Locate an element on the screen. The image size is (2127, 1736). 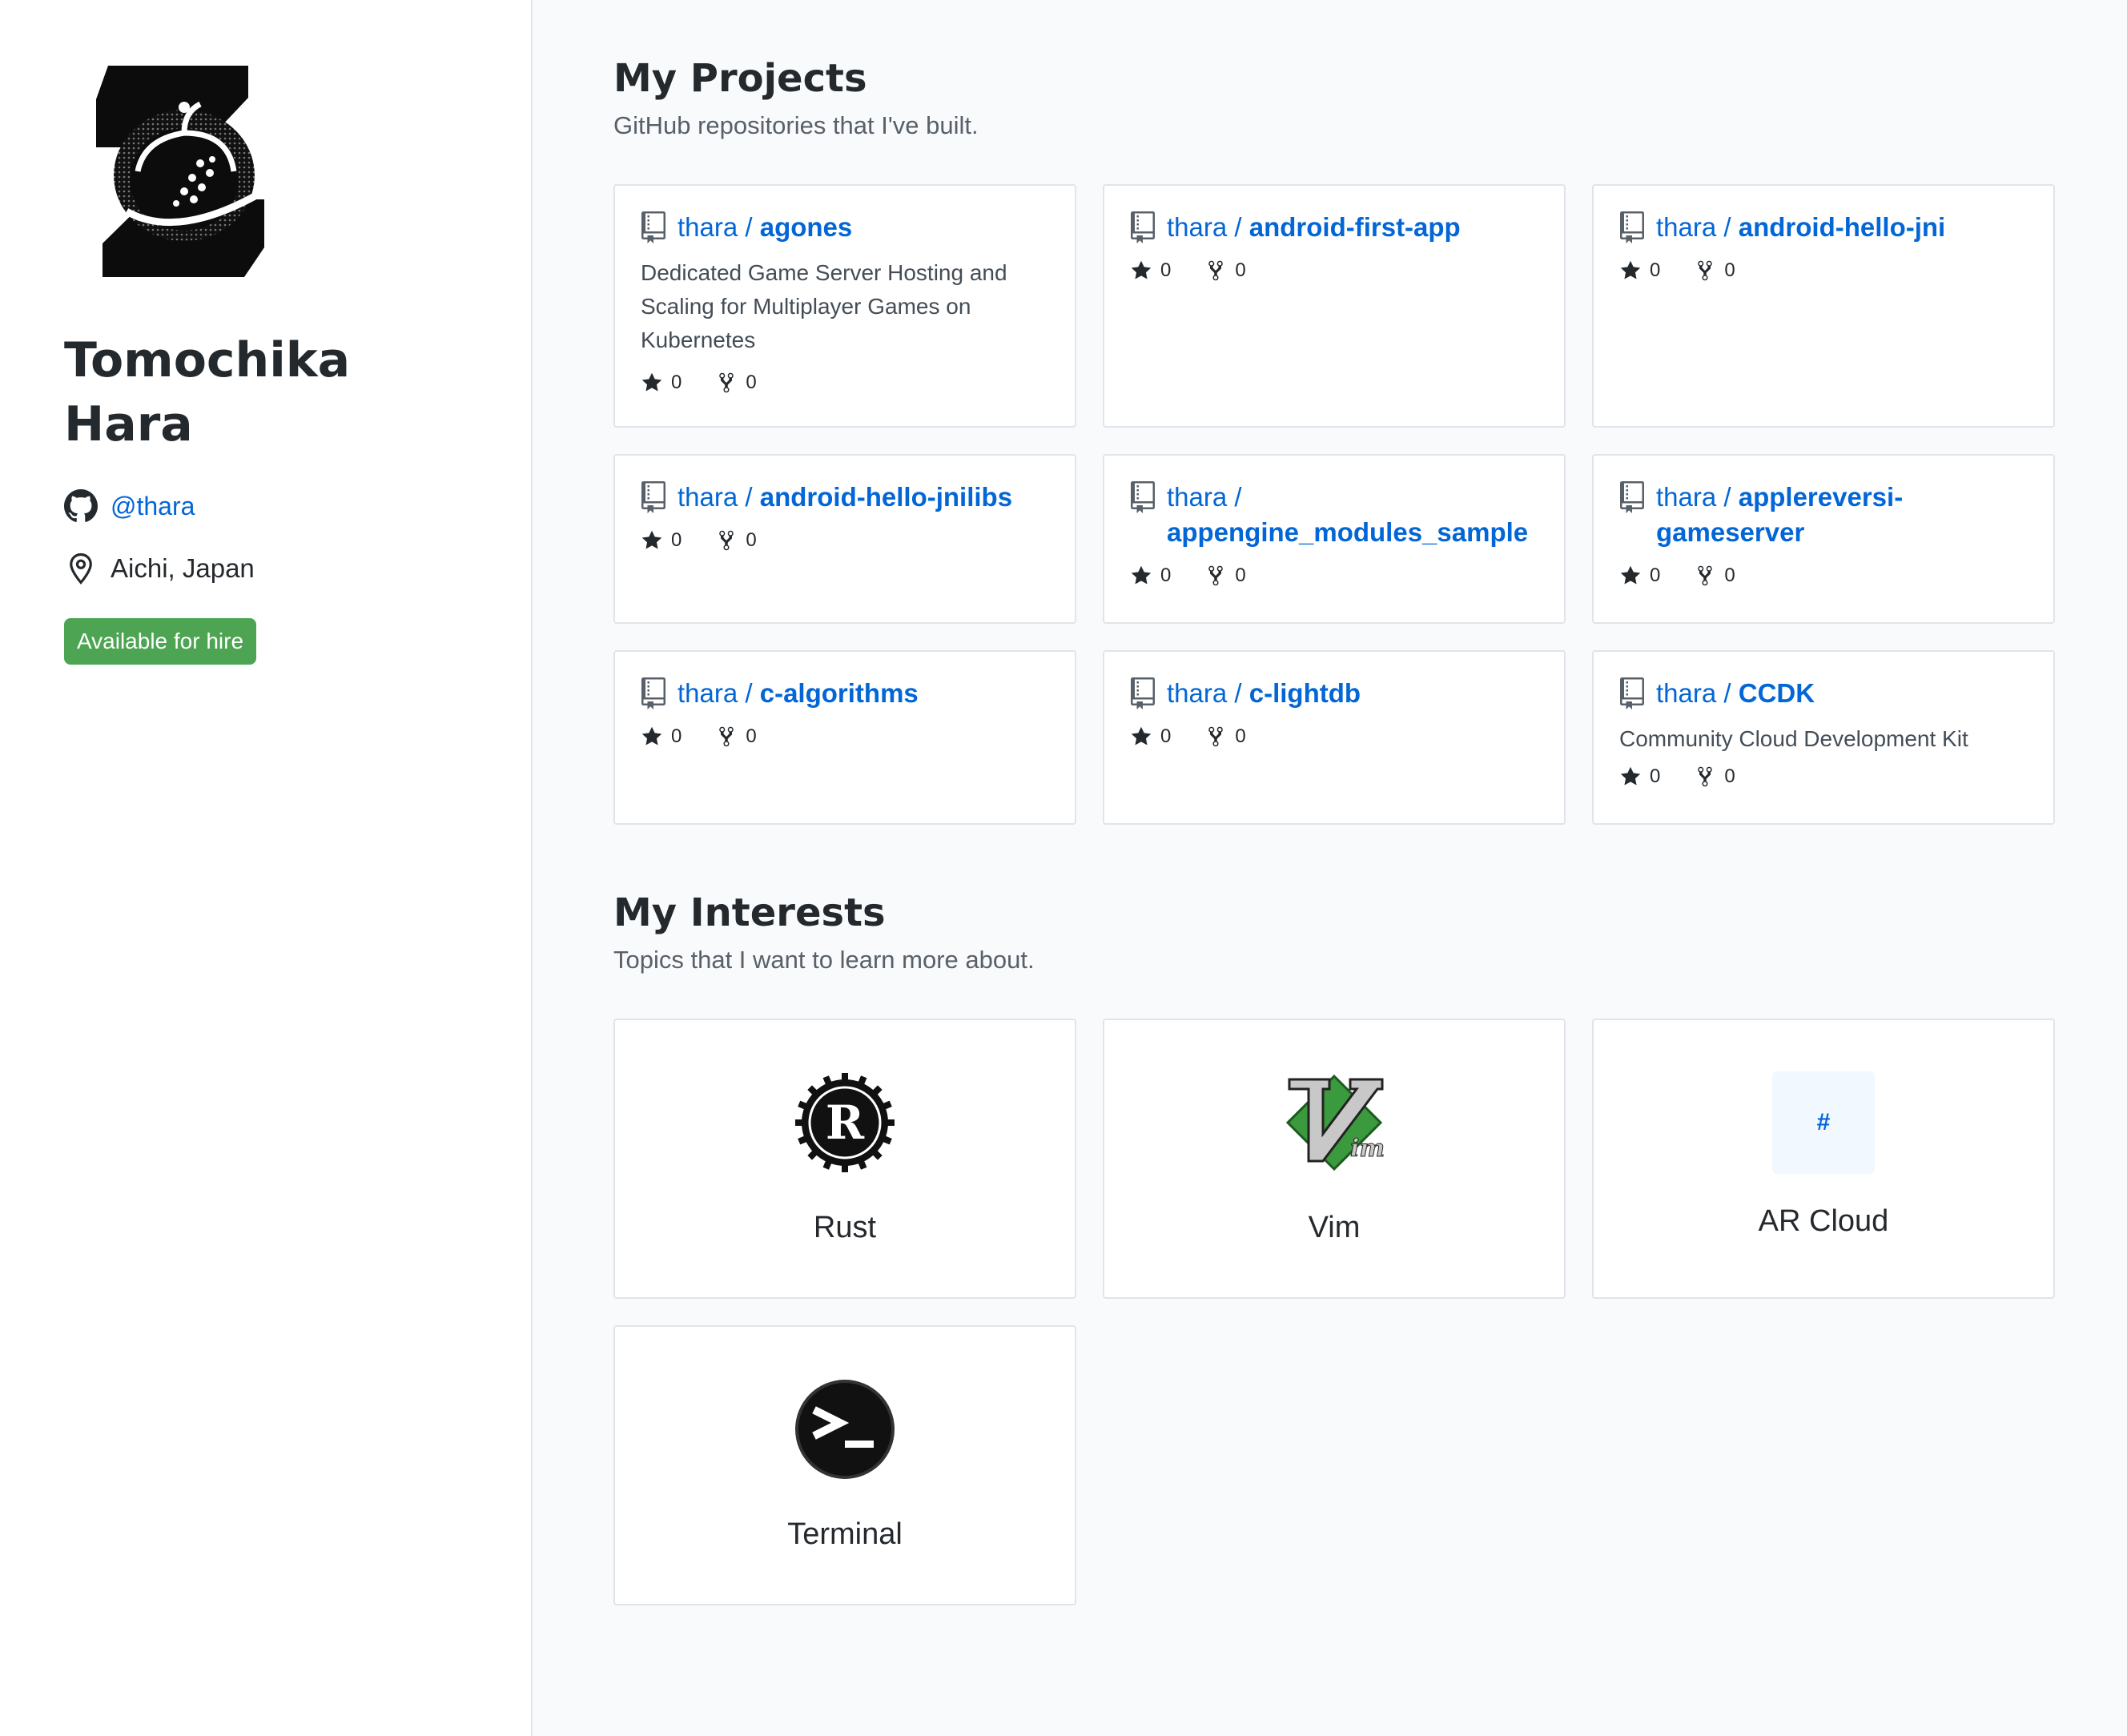
topic-label: AR Cloud is located at coordinates (1824, 1221).